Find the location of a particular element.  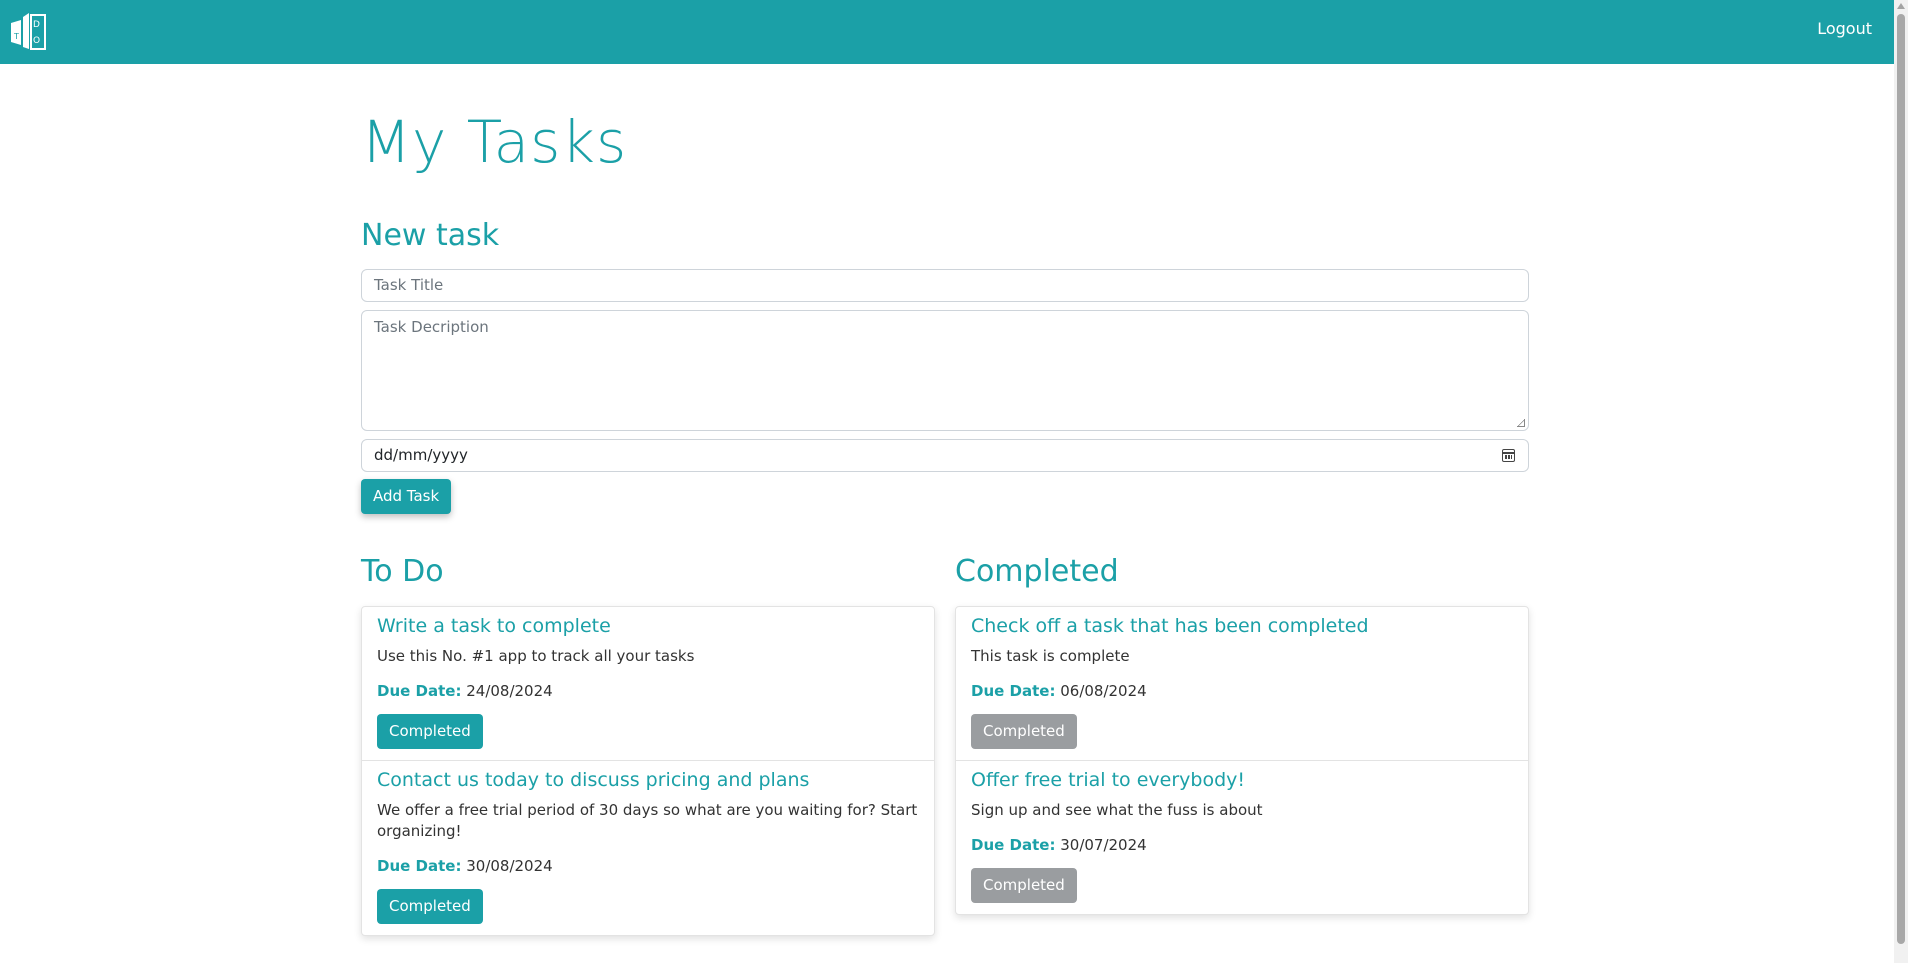

scroll-up-arrow-icon is located at coordinates (1901, 6).